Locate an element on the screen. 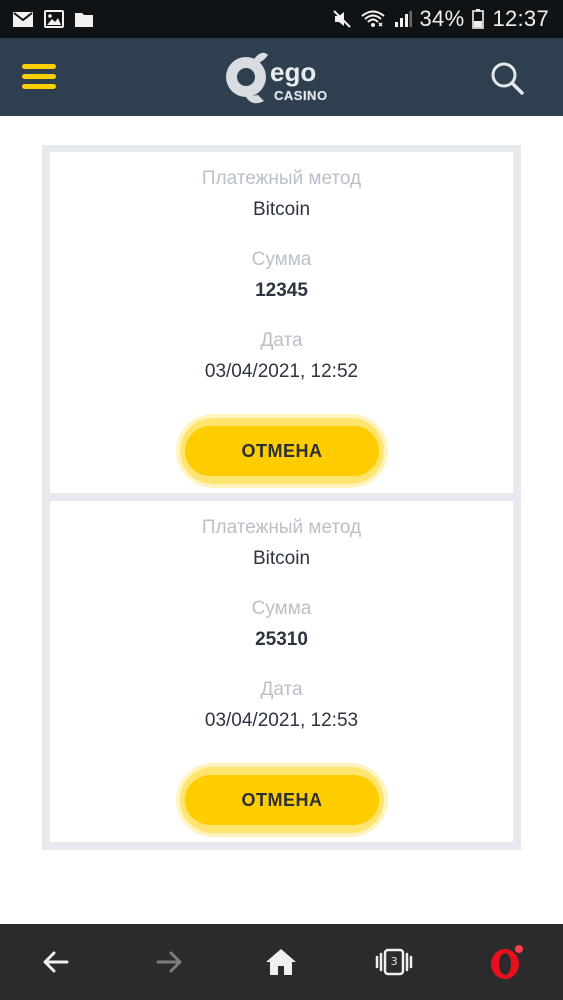 The height and width of the screenshot is (1000, 563). back-arrow-icon is located at coordinates (56, 962).